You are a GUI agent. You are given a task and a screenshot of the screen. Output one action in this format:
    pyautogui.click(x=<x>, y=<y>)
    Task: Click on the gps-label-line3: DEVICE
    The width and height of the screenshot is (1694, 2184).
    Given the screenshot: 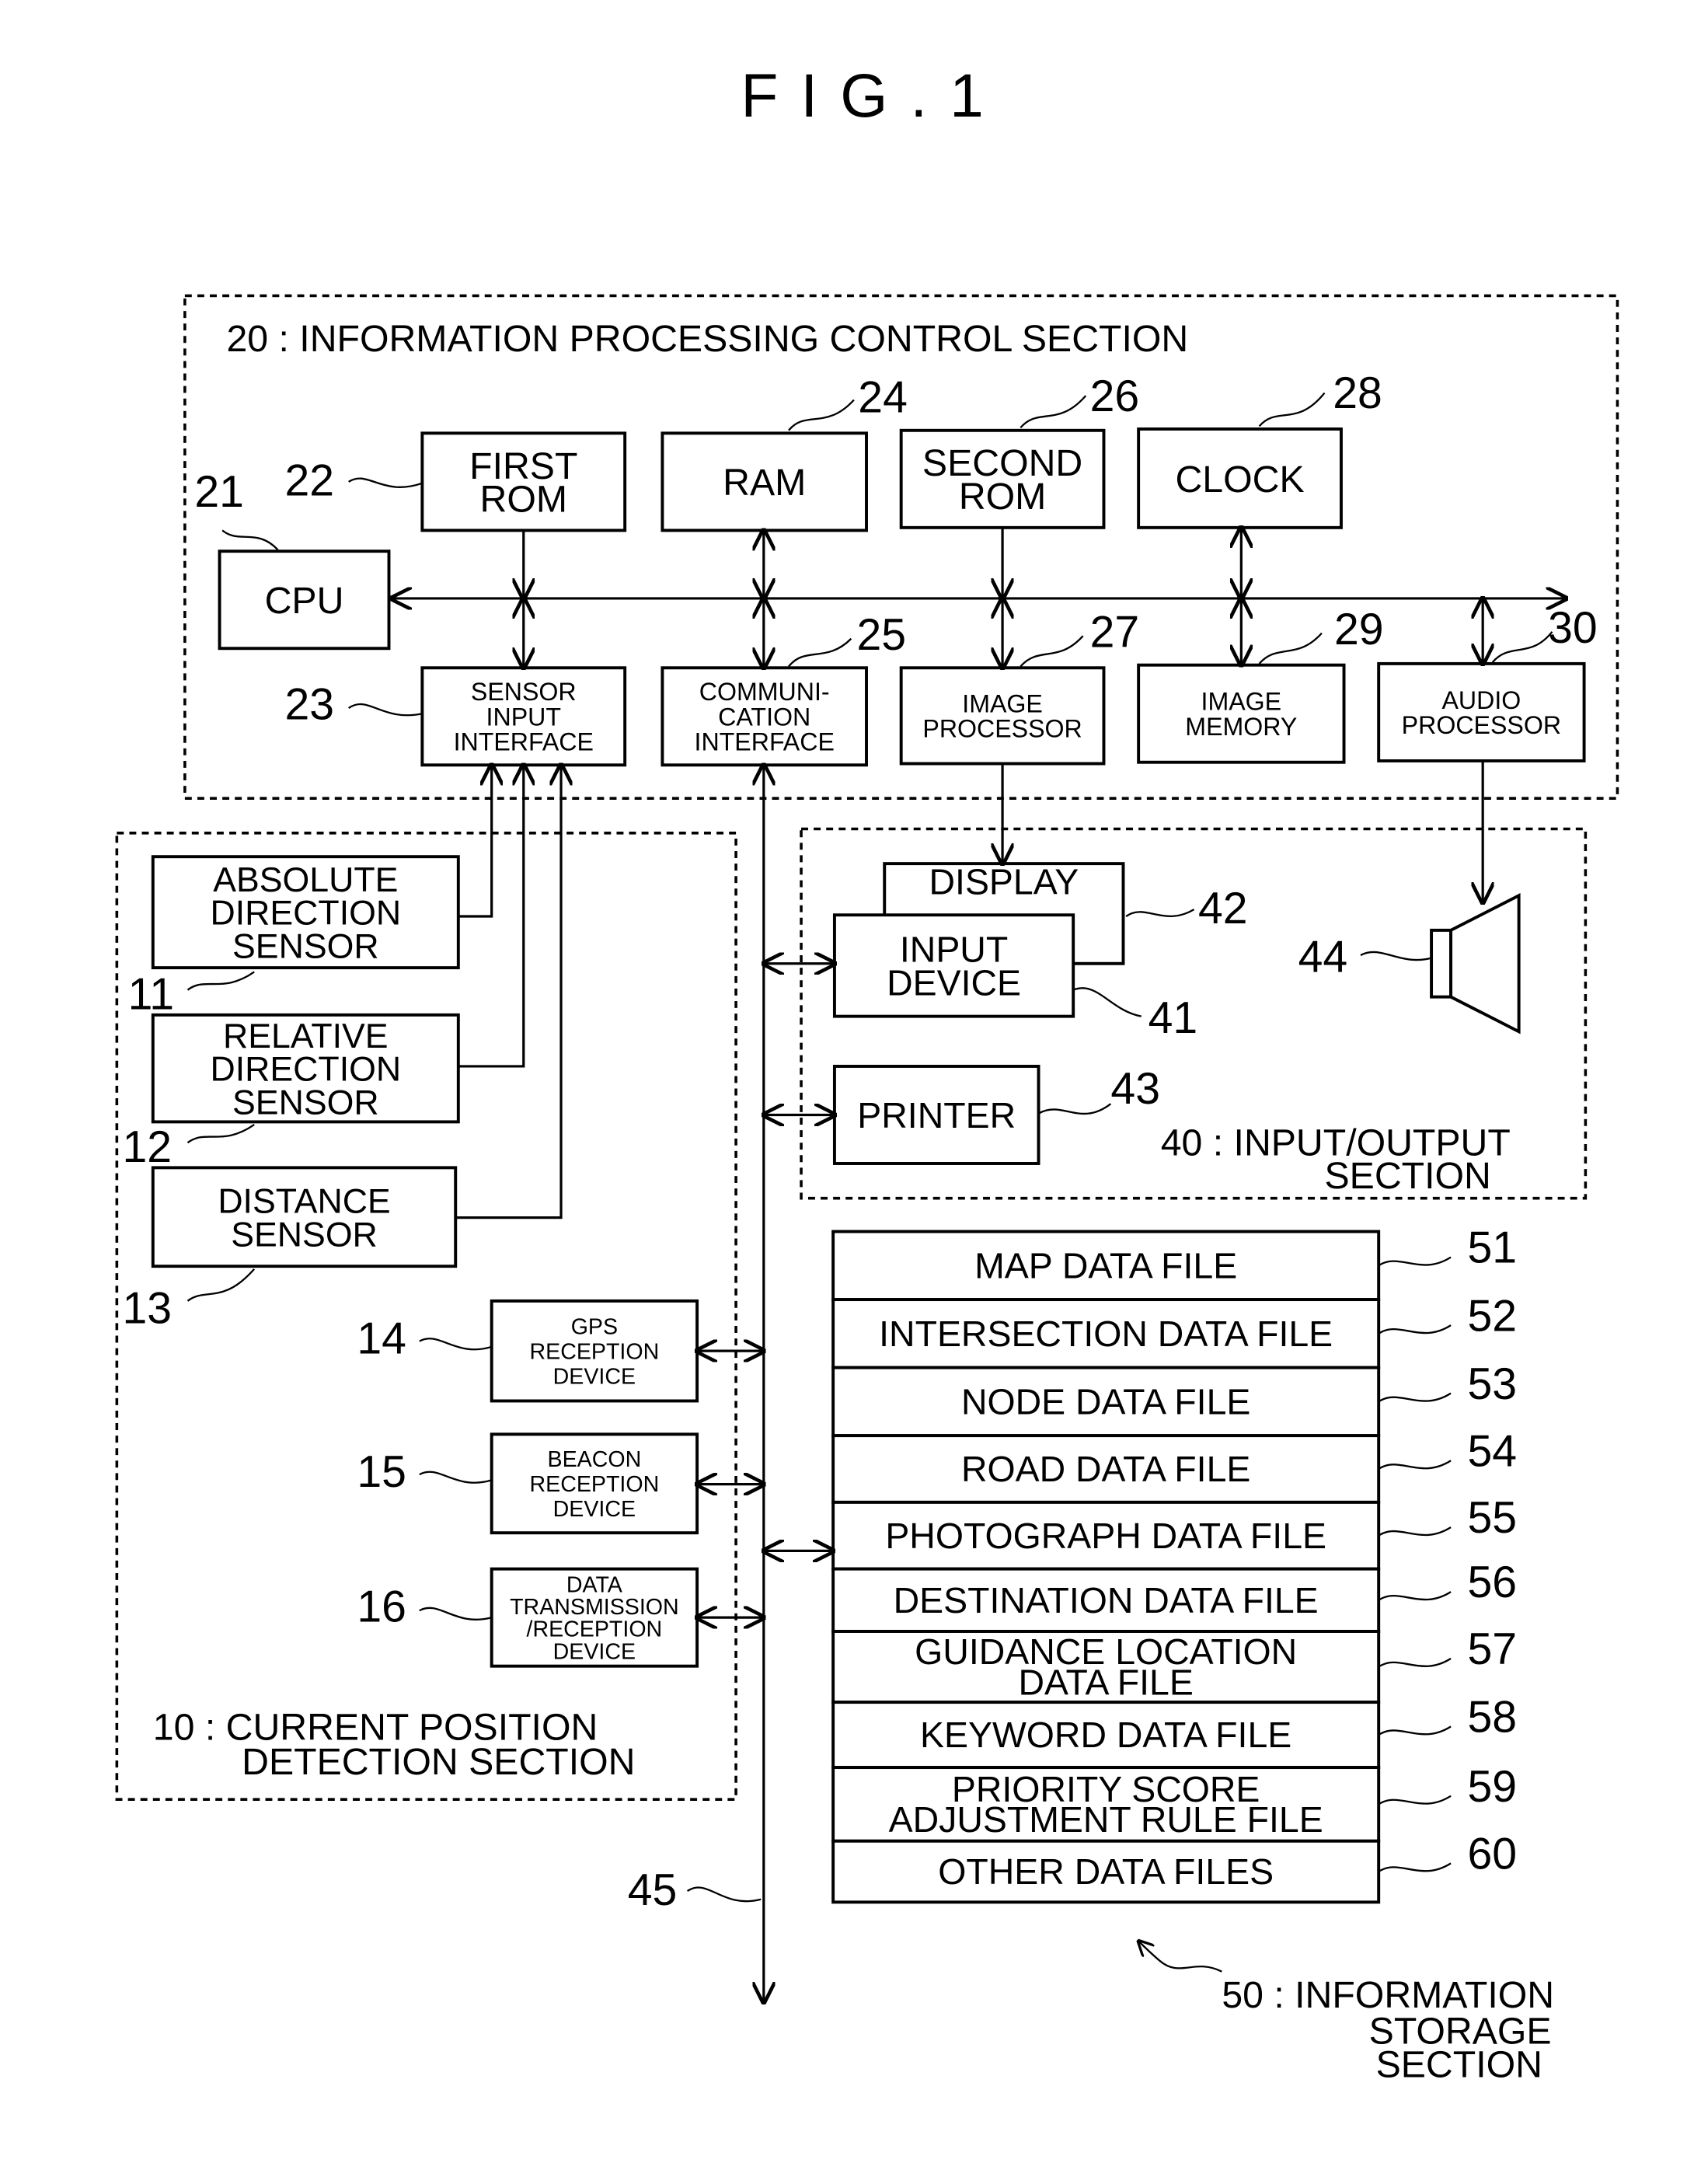 What is the action you would take?
    pyautogui.click(x=594, y=1378)
    